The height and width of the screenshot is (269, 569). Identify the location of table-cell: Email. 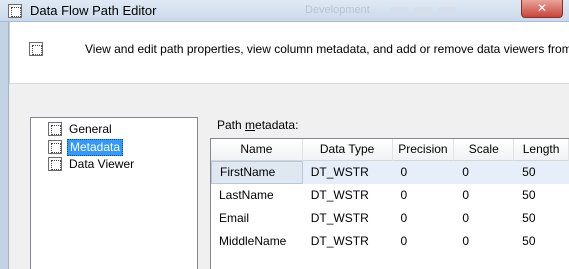
(234, 218).